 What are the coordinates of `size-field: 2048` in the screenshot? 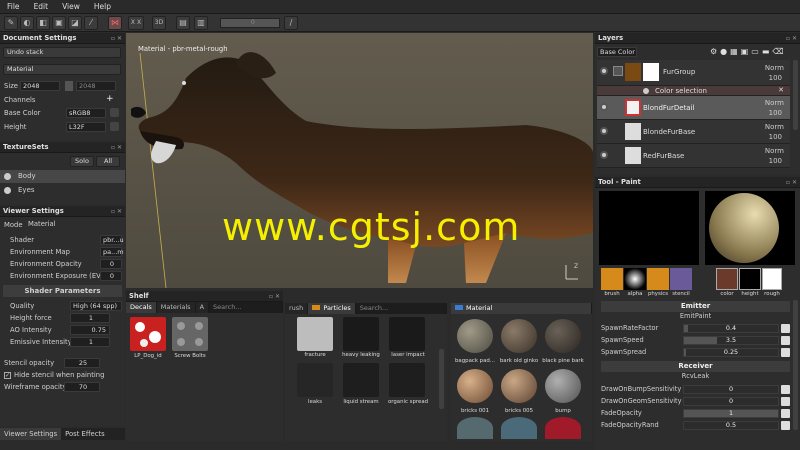 It's located at (40, 86).